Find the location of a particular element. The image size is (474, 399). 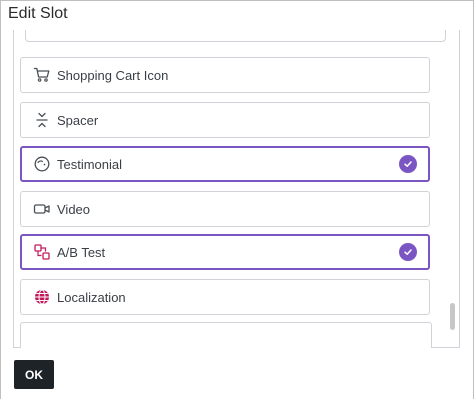

slot-item-video: Video is located at coordinates (225, 209).